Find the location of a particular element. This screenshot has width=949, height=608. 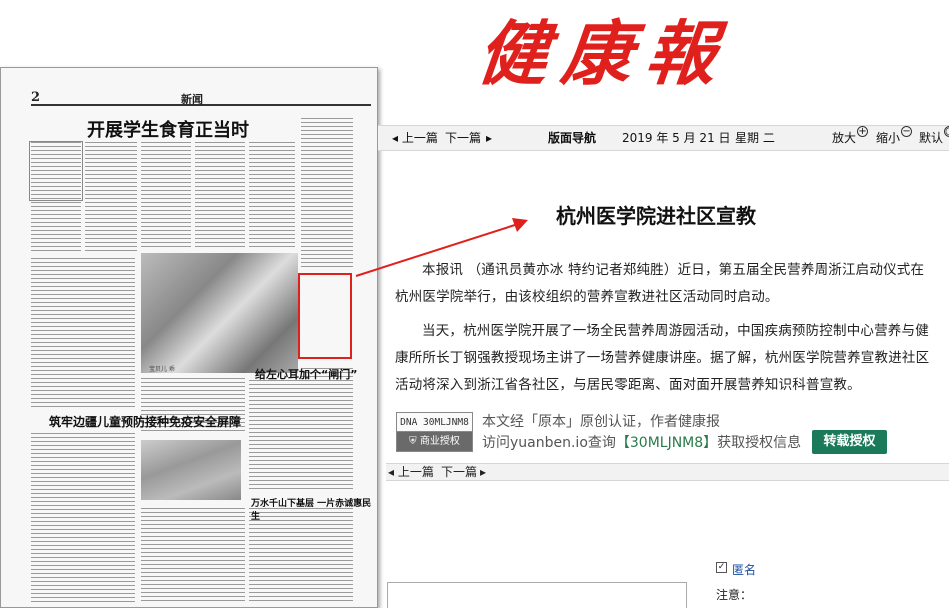

default-size-button: 默认○ is located at coordinates (934, 138).